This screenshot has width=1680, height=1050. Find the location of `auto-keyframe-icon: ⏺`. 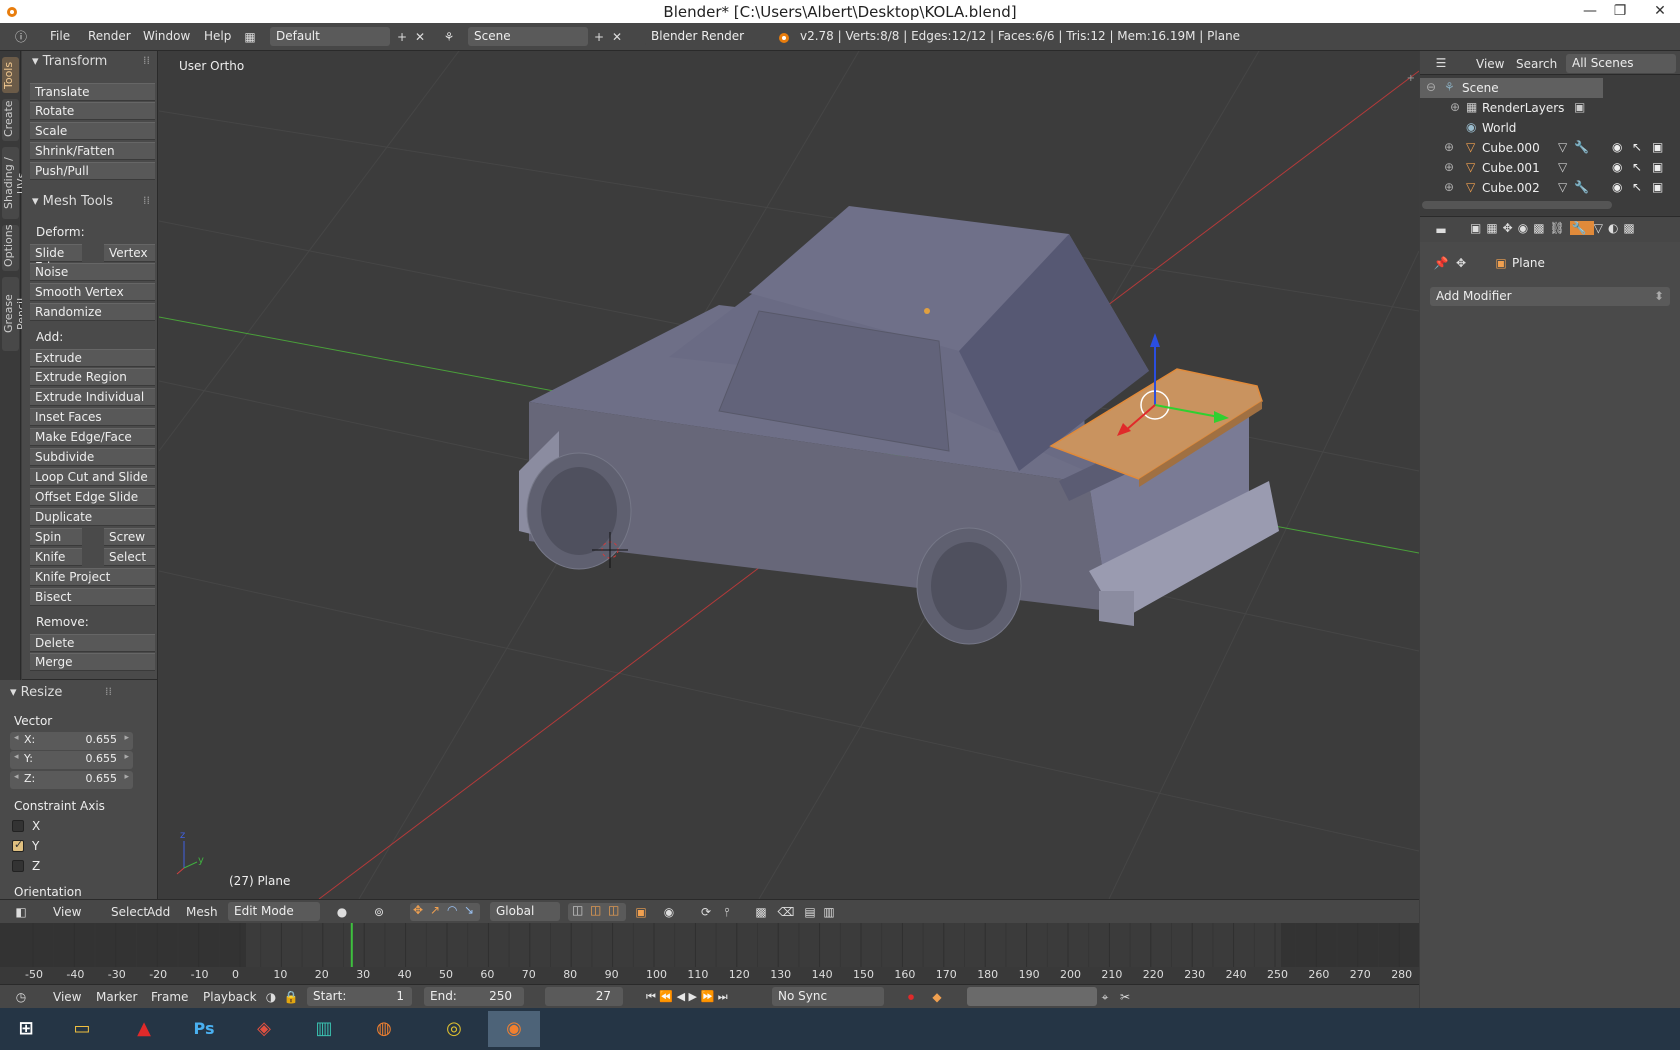

auto-keyframe-icon: ⏺ is located at coordinates (911, 997).